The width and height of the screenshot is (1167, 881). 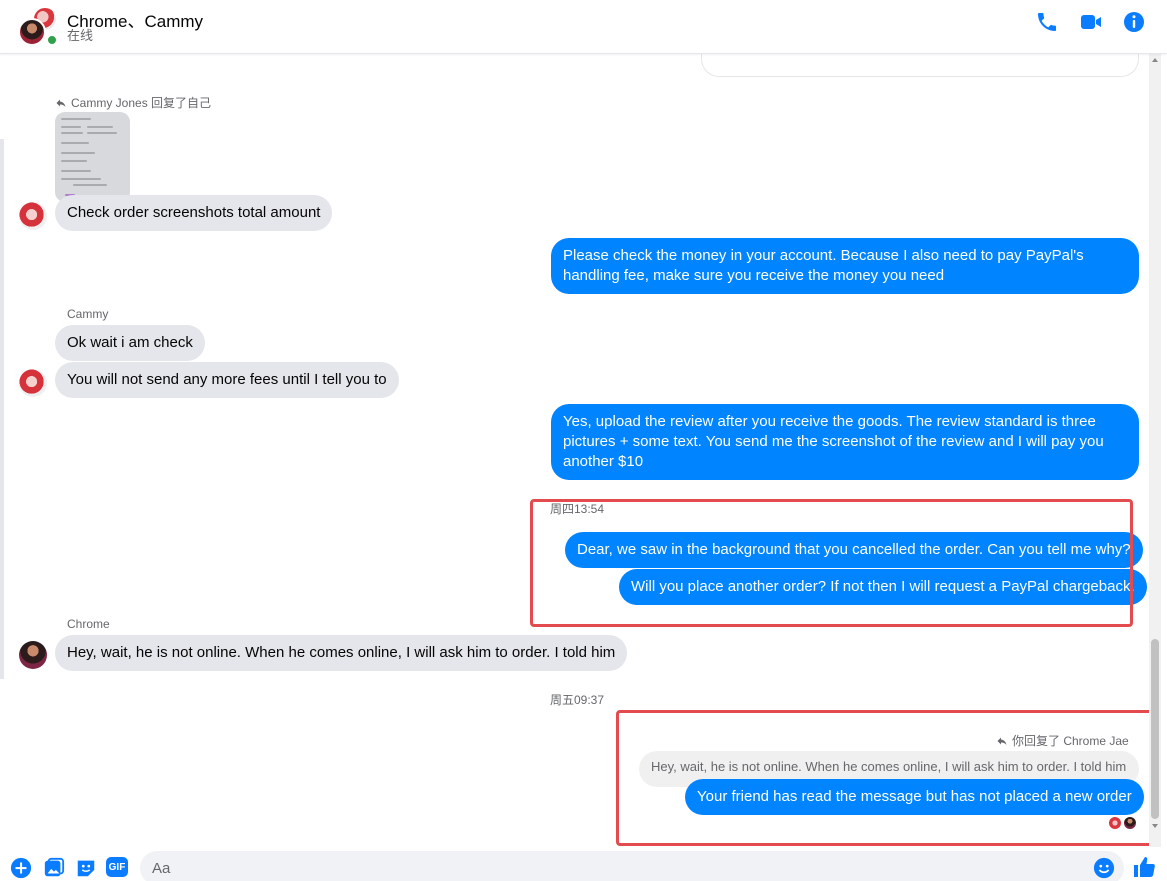 I want to click on group-avatar, so click(x=39, y=26).